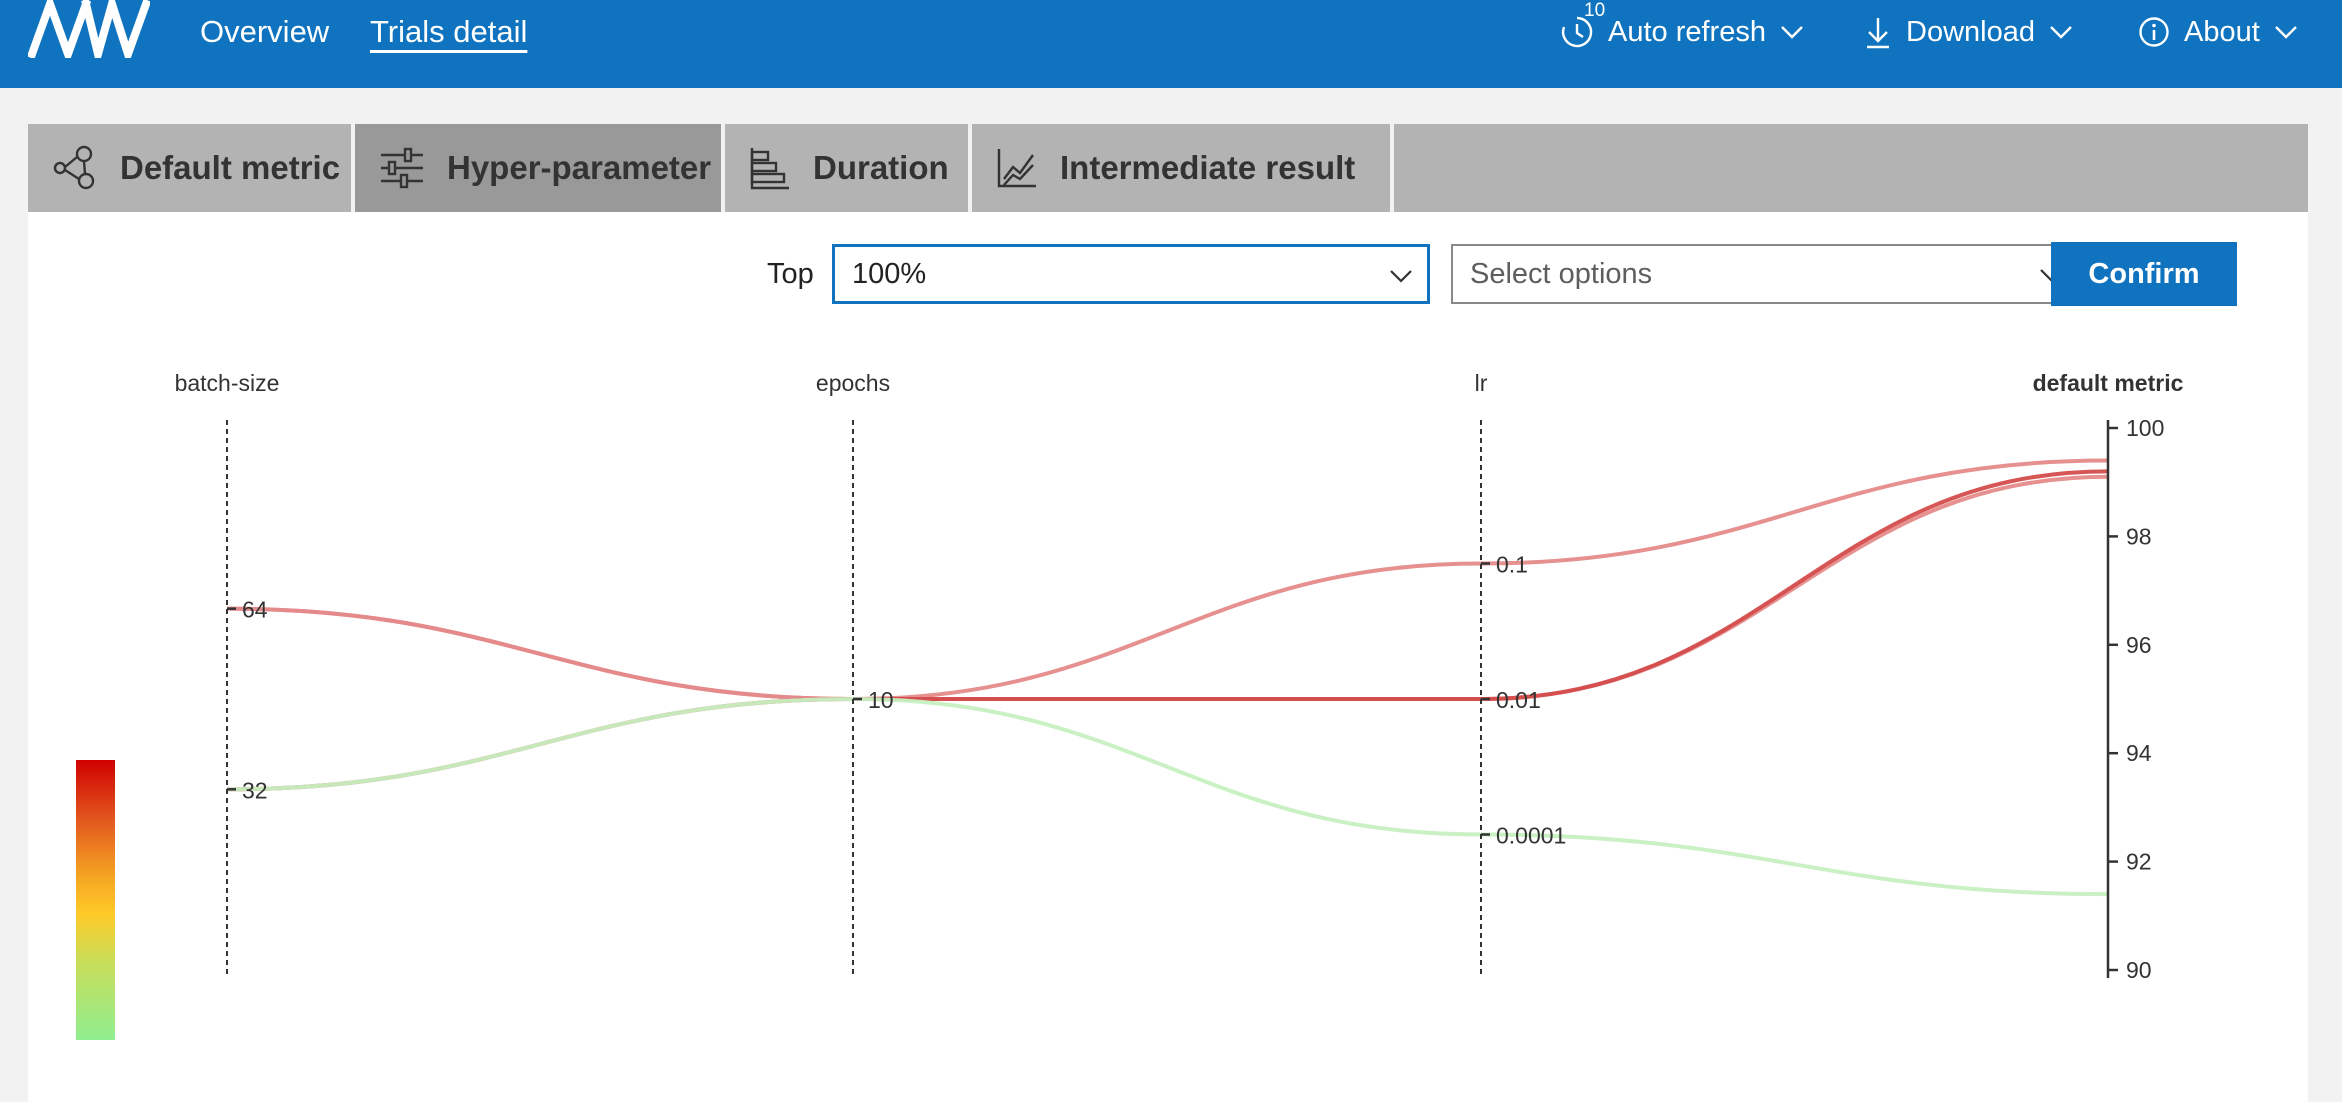 This screenshot has height=1102, width=2342. Describe the element at coordinates (1518, 700) in the screenshot. I see `tick-label: 0.01` at that location.